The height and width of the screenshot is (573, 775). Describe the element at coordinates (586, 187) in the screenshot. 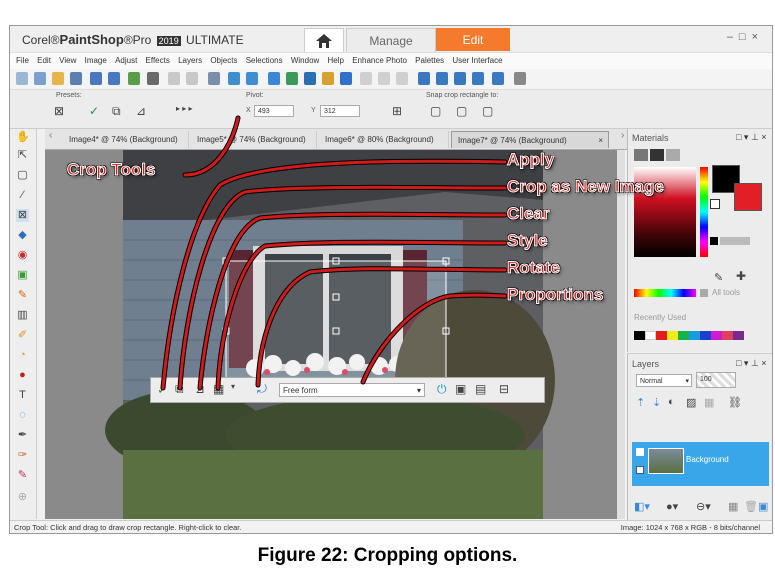

I see `callout-crop-new-image: Crop as New Image` at that location.